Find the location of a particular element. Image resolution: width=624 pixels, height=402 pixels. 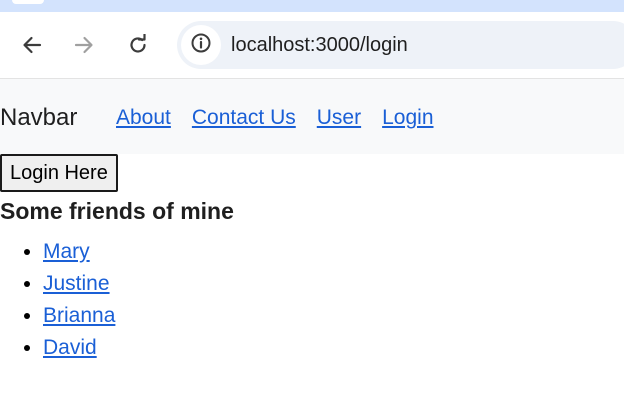

friend-link-david: David is located at coordinates (70, 347).